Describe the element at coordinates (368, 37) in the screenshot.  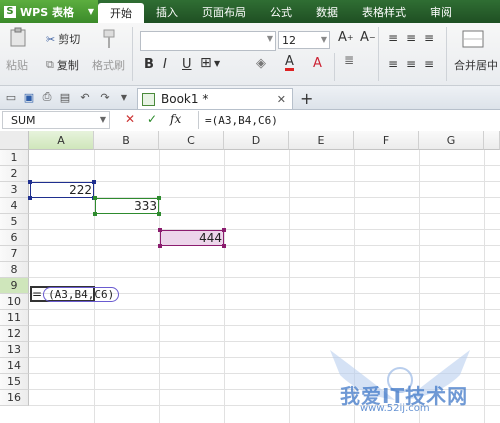
I see `decrease-font-icon: A −` at that location.